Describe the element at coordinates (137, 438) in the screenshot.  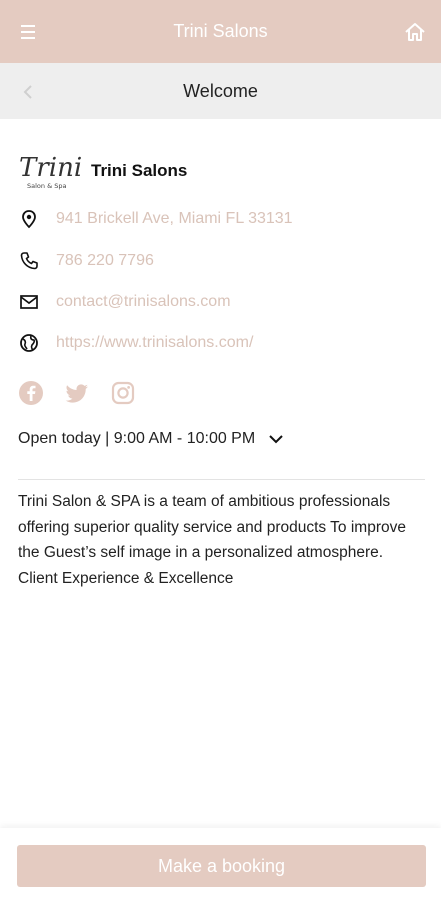
I see `opening-hours-text: Open today | 9:00 AM - 10:00 PM` at that location.